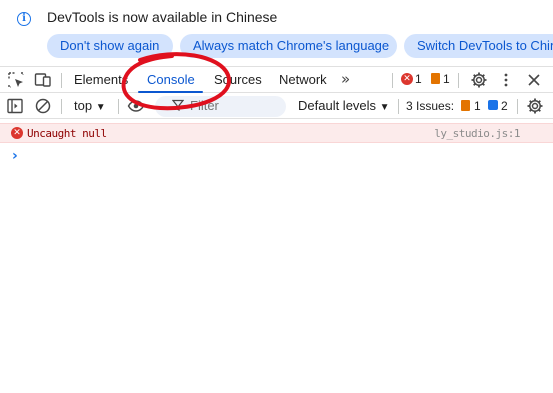  Describe the element at coordinates (465, 105) in the screenshot. I see `issue-warning-icon` at that location.